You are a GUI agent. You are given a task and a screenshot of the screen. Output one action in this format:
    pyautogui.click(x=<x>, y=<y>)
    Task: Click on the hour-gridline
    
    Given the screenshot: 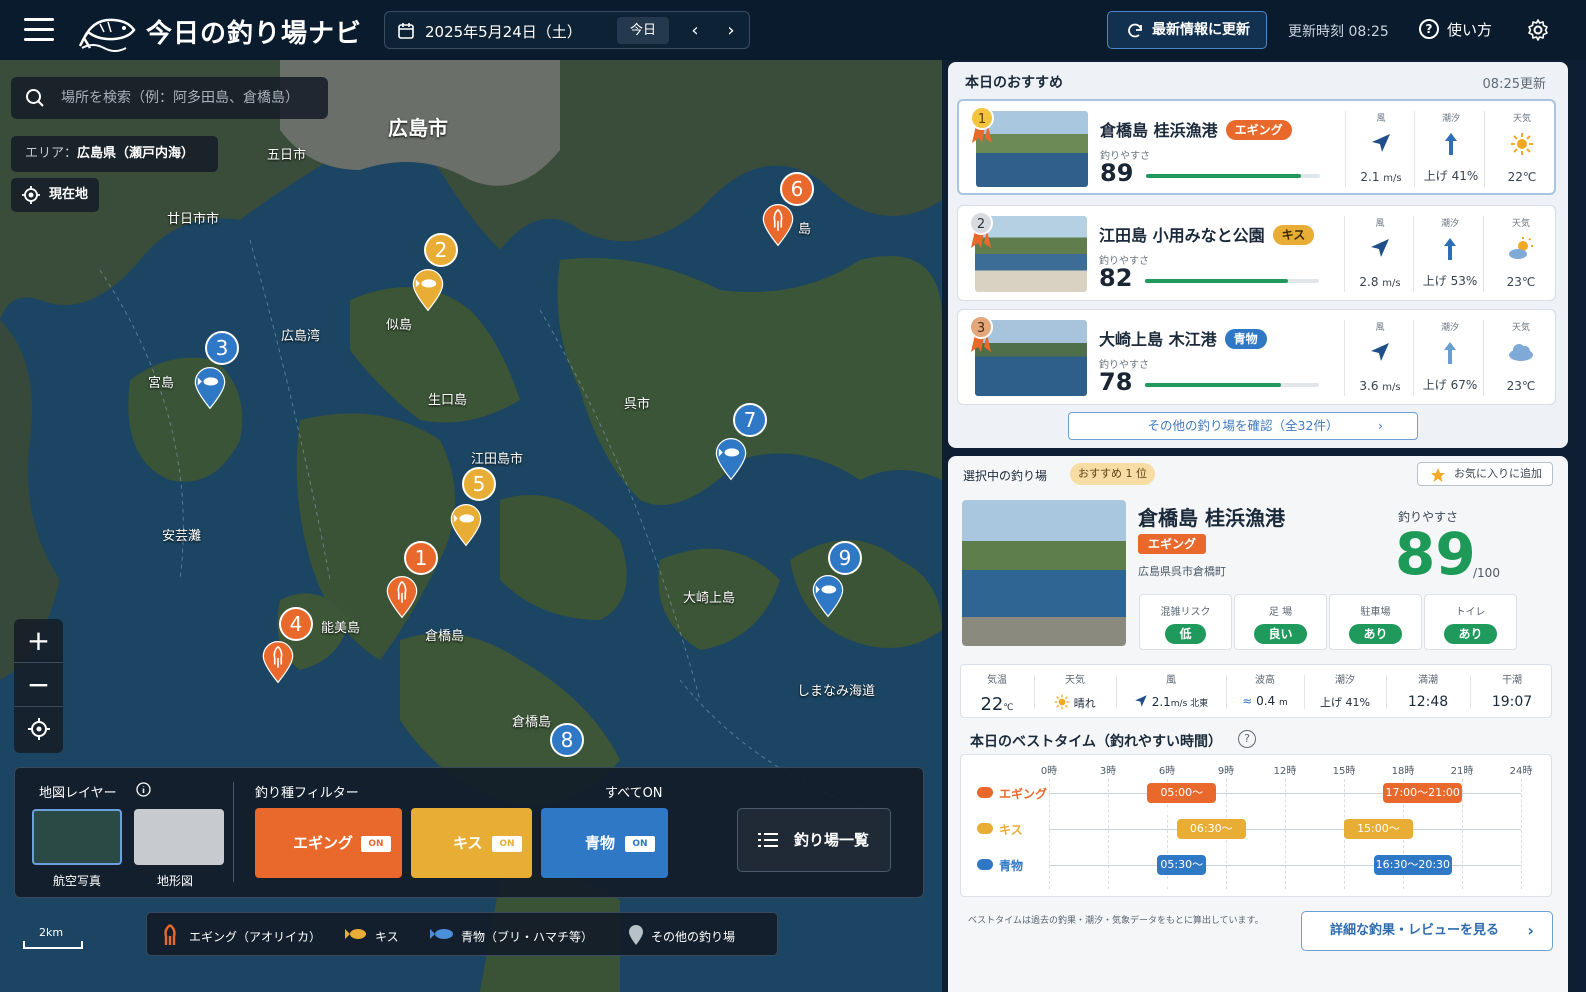 What is the action you would take?
    pyautogui.click(x=1462, y=834)
    